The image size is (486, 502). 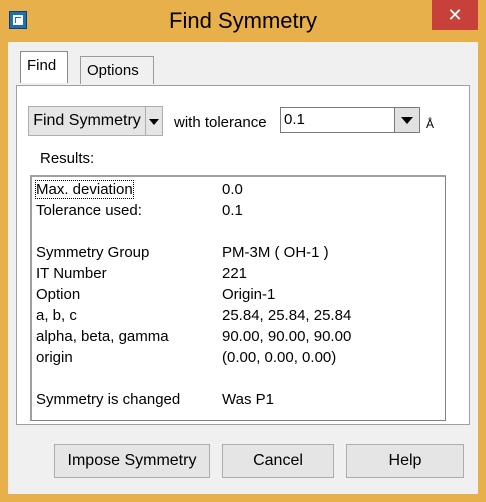 What do you see at coordinates (56, 315) in the screenshot?
I see `result-key: a, b, c` at bounding box center [56, 315].